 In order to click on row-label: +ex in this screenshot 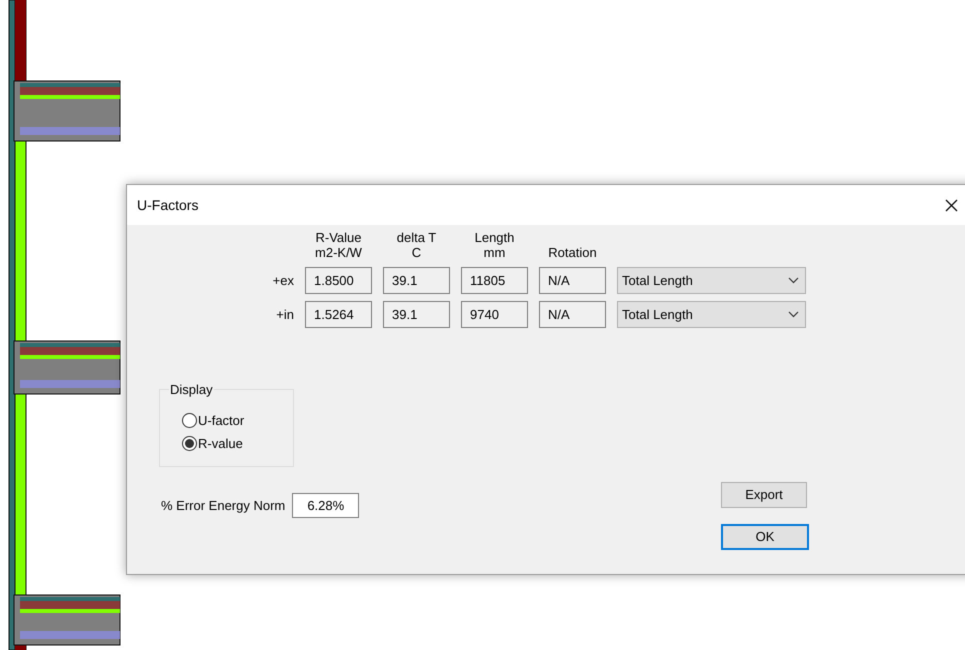, I will do `click(283, 281)`.